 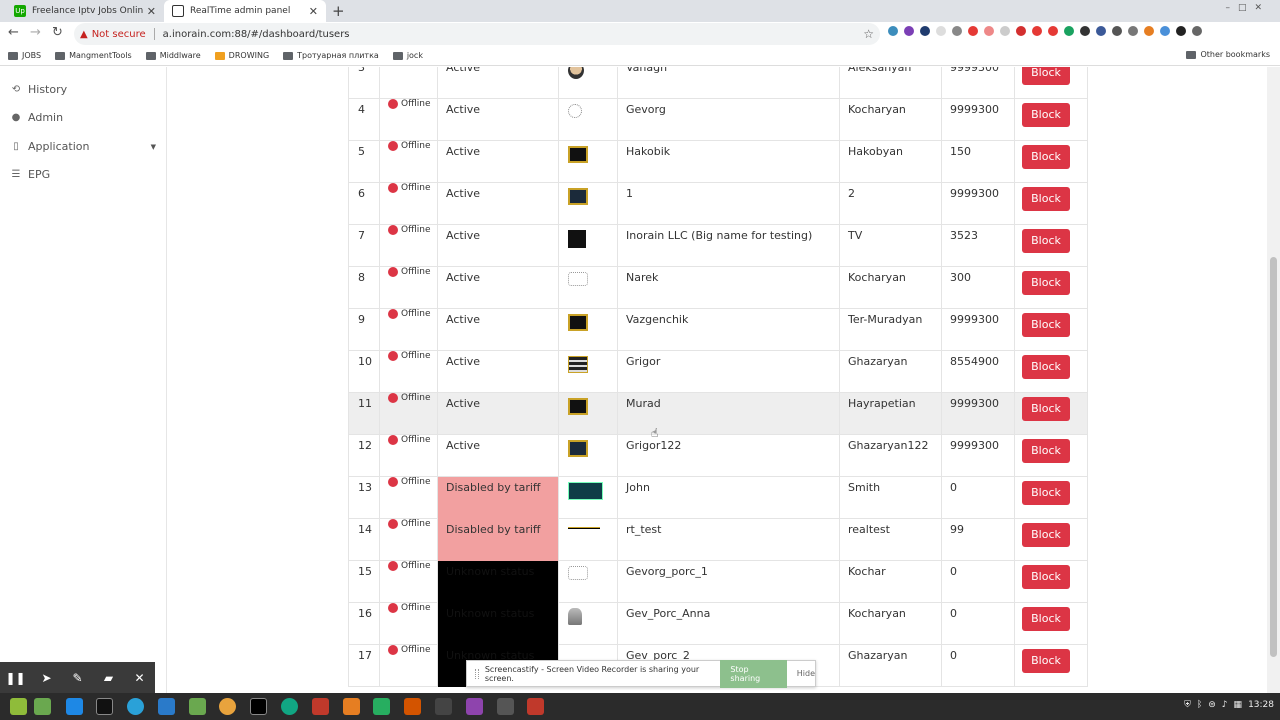 What do you see at coordinates (1212, 705) in the screenshot?
I see `network-icon: ⊜` at bounding box center [1212, 705].